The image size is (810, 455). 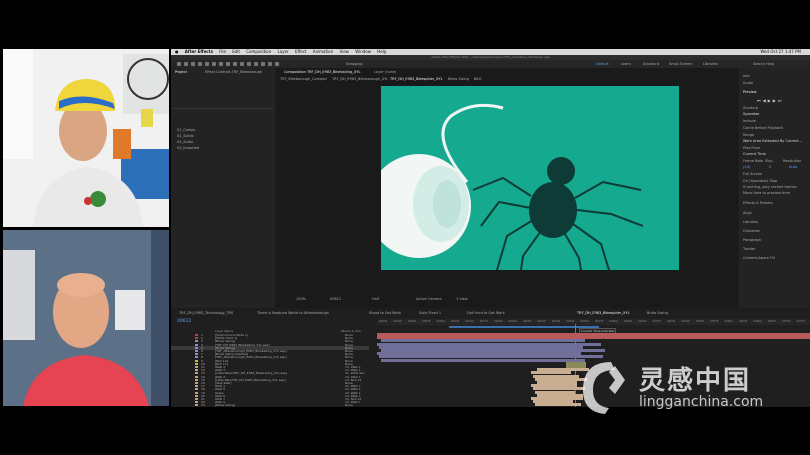 What do you see at coordinates (225, 405) in the screenshot?
I see `layer-name: [Bikes Swing]` at bounding box center [225, 405].